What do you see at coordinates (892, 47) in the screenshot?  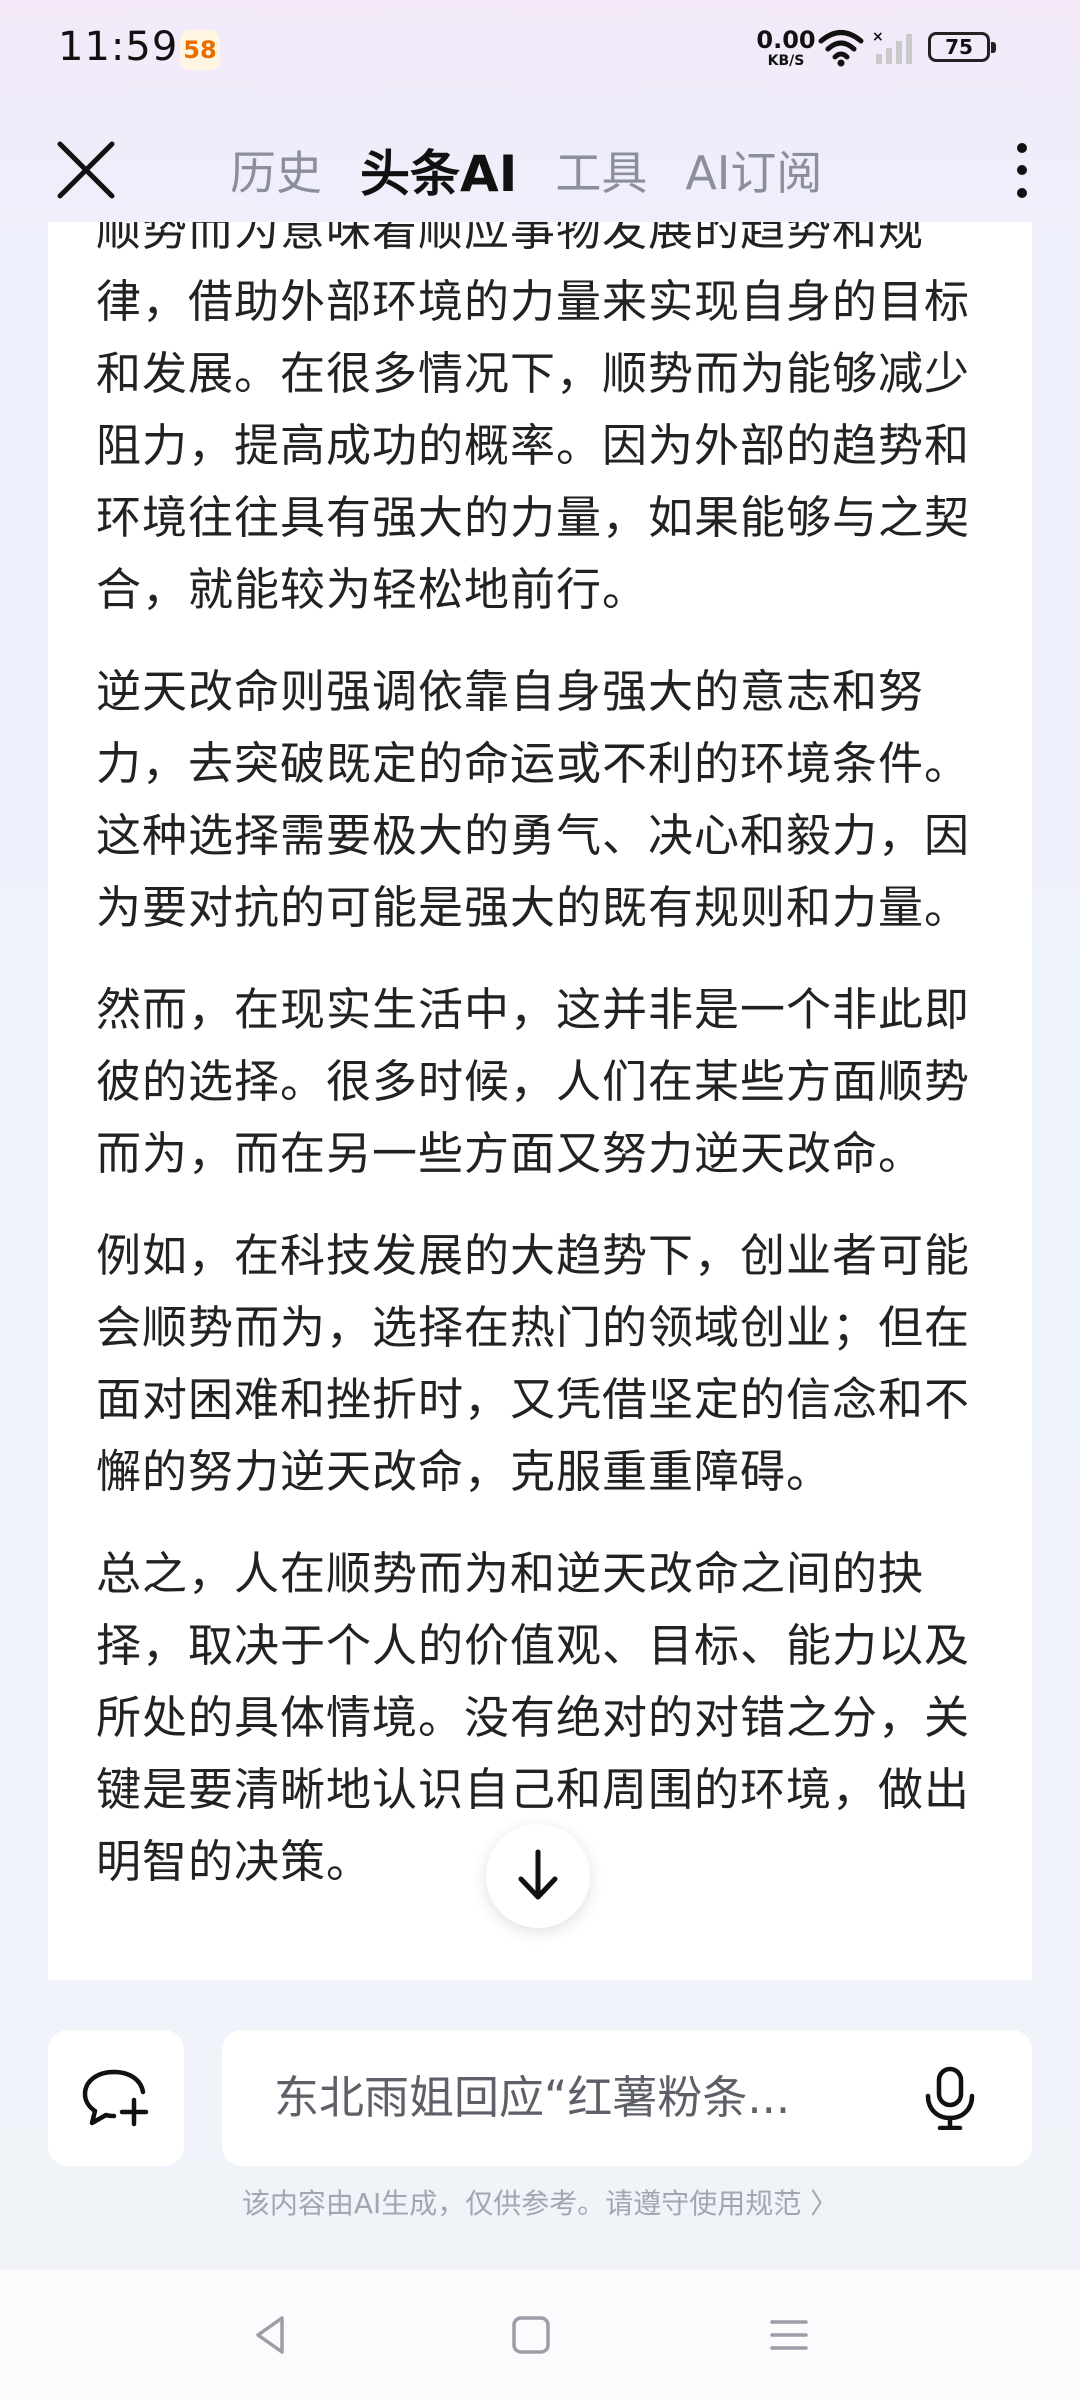 I see `cellular-signal-icon: ×` at bounding box center [892, 47].